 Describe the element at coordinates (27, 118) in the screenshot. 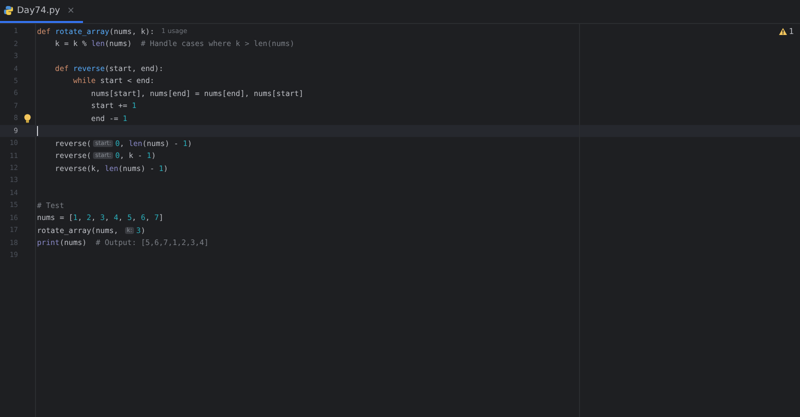

I see `lightbulb-icon` at that location.